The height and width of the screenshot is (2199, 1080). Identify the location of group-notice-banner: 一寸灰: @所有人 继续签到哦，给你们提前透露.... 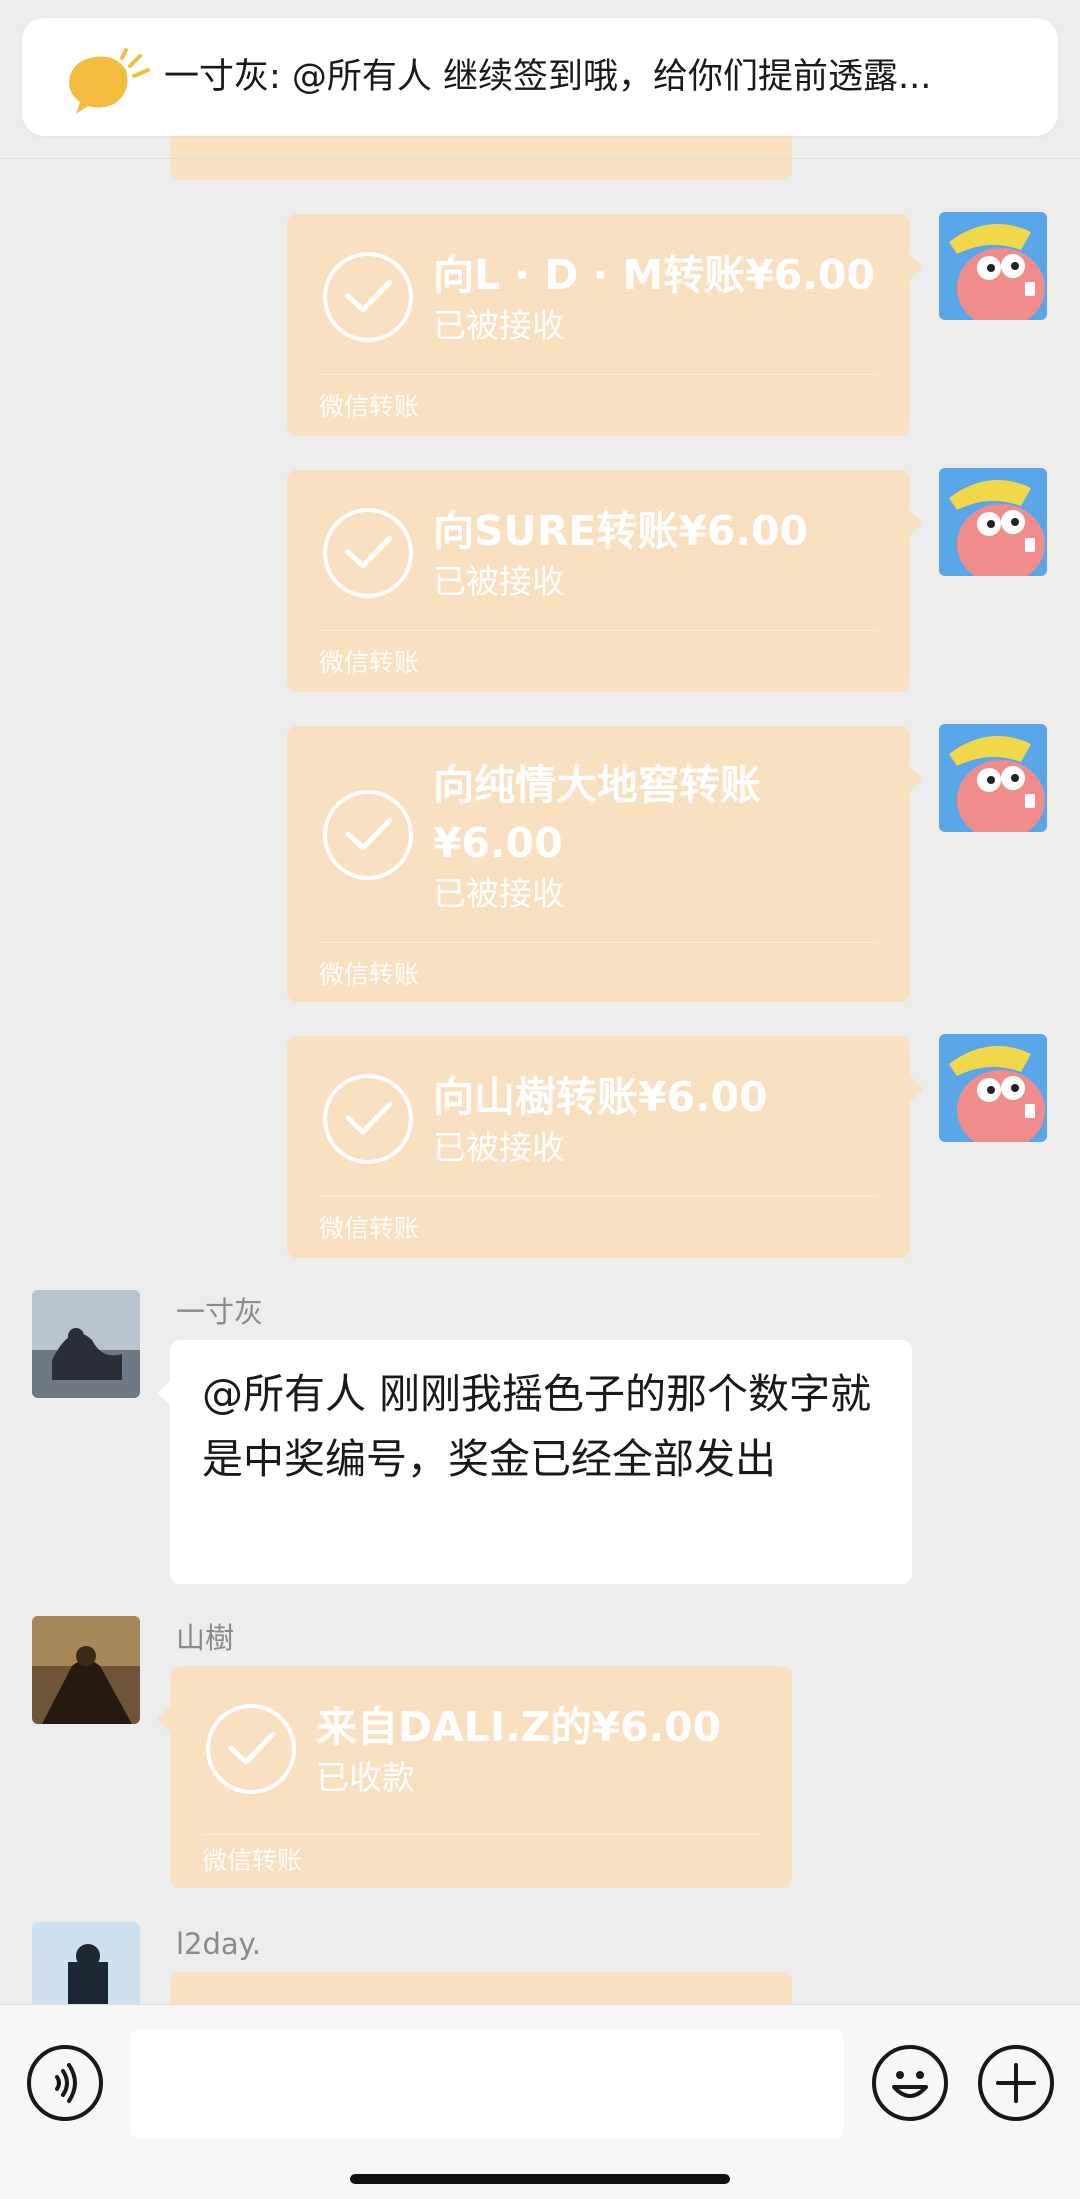
(540, 77).